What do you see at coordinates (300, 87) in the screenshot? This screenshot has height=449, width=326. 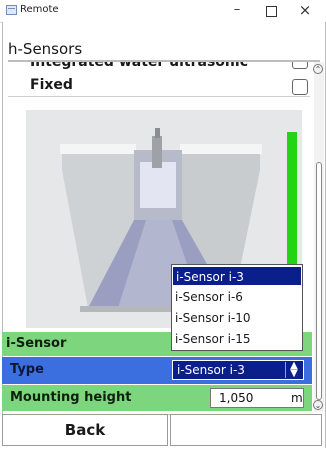 I see `checkbox-fixed` at bounding box center [300, 87].